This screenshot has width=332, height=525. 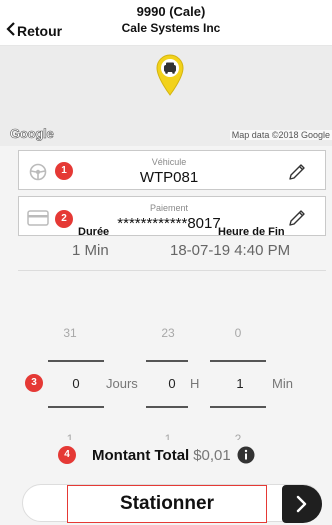 I want to click on google-logo: Google, so click(x=32, y=134).